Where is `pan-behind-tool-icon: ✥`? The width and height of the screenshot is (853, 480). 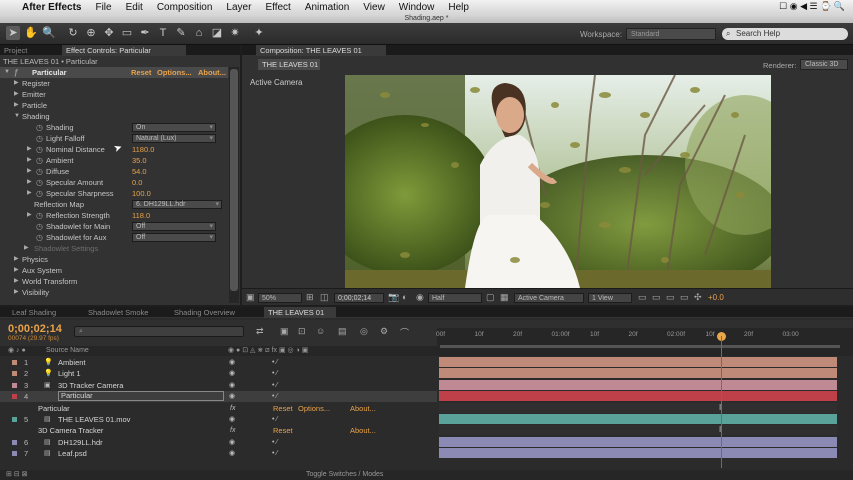 pan-behind-tool-icon: ✥ is located at coordinates (109, 33).